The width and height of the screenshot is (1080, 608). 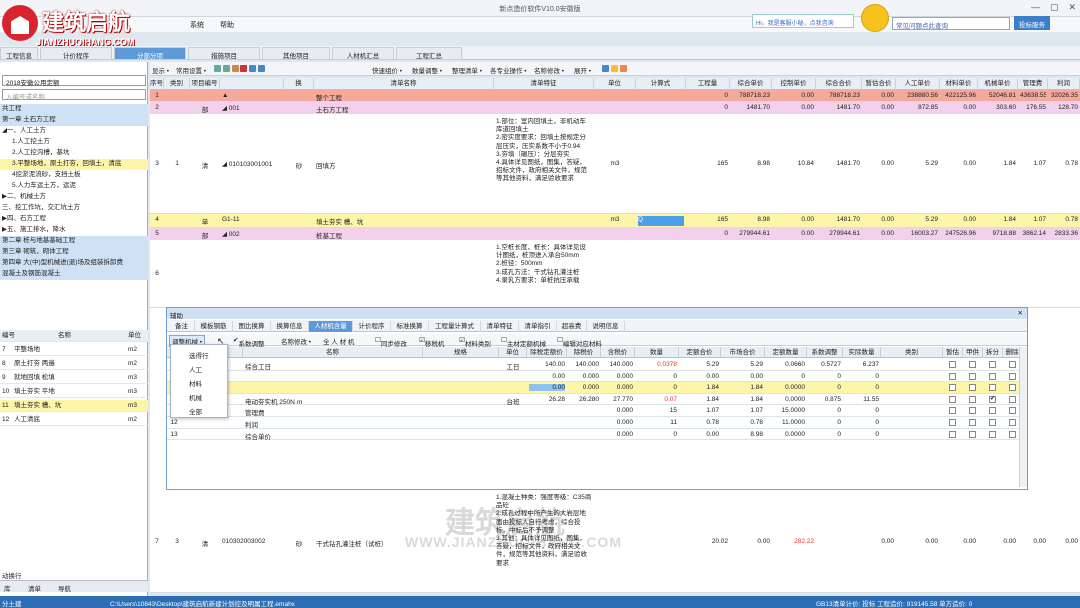 I want to click on tab-project-summary: 工程汇总, so click(x=429, y=53).